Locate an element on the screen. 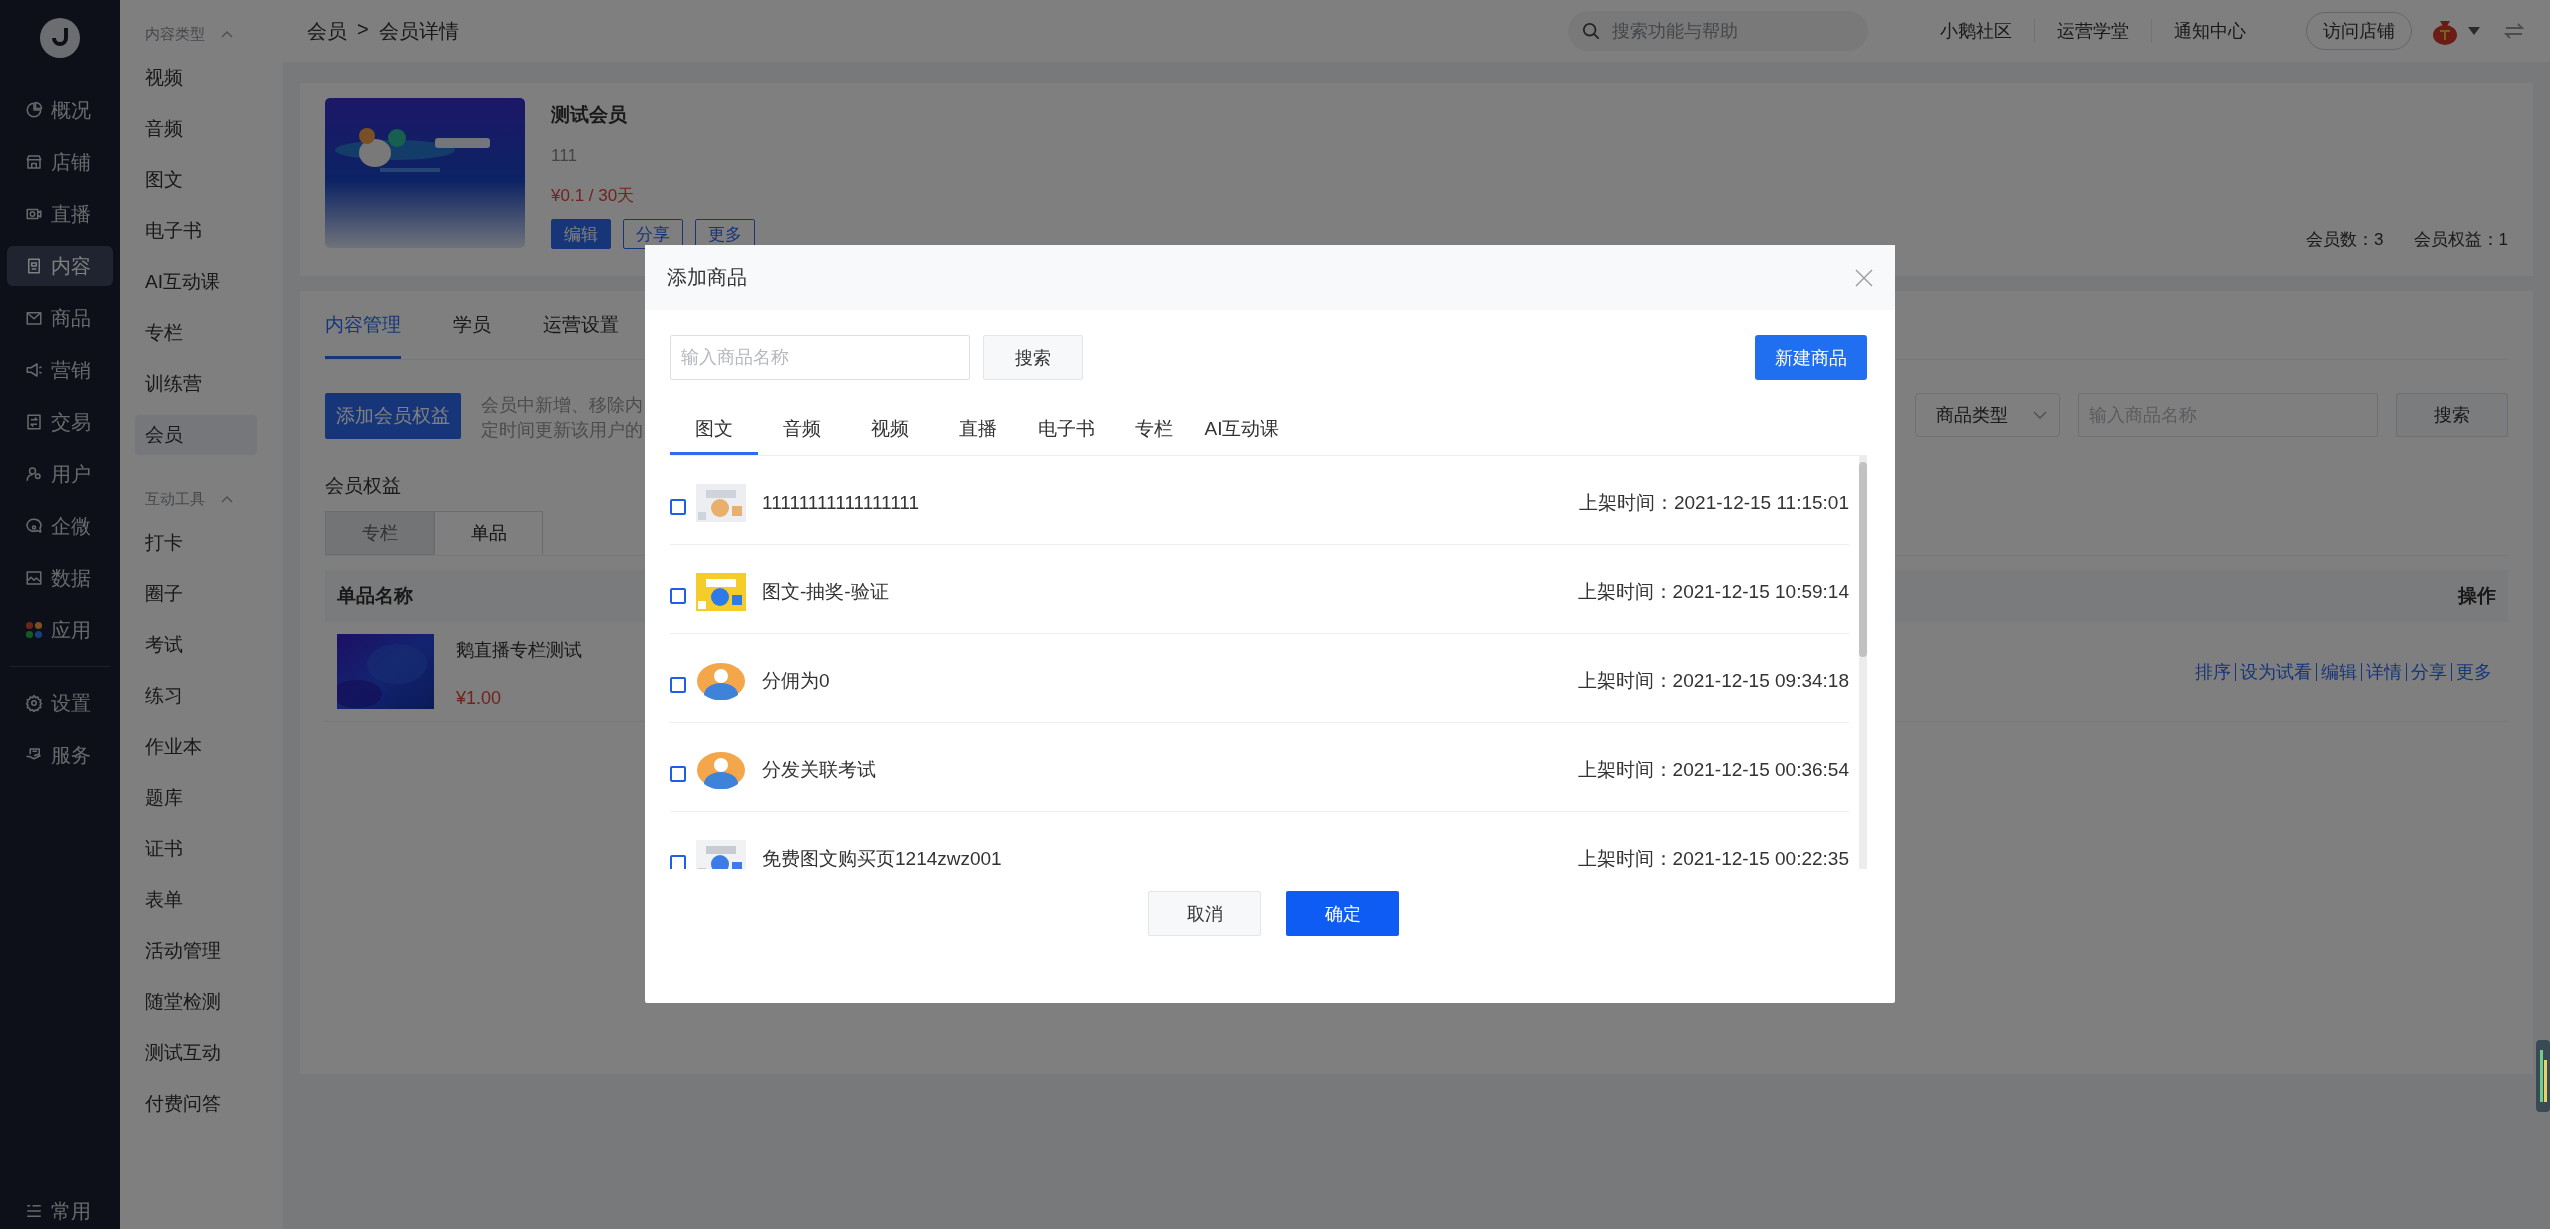 This screenshot has height=1229, width=2550. subnav-item: 表单 is located at coordinates (196, 900).